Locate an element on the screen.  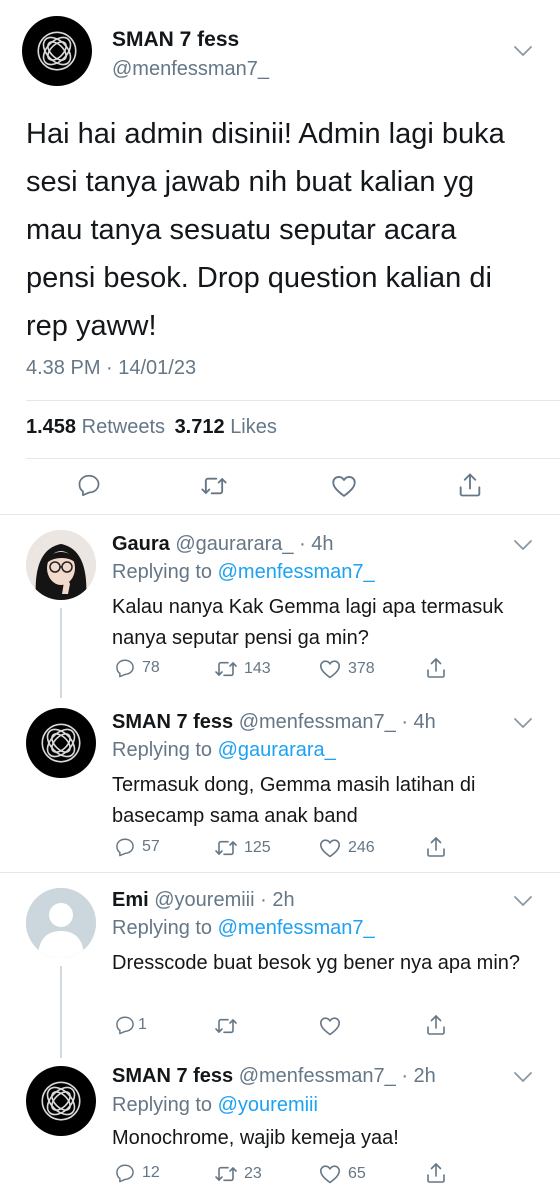
engagement-stats: 1.458 Retweets 3.712 Likes is located at coordinates (151, 427).